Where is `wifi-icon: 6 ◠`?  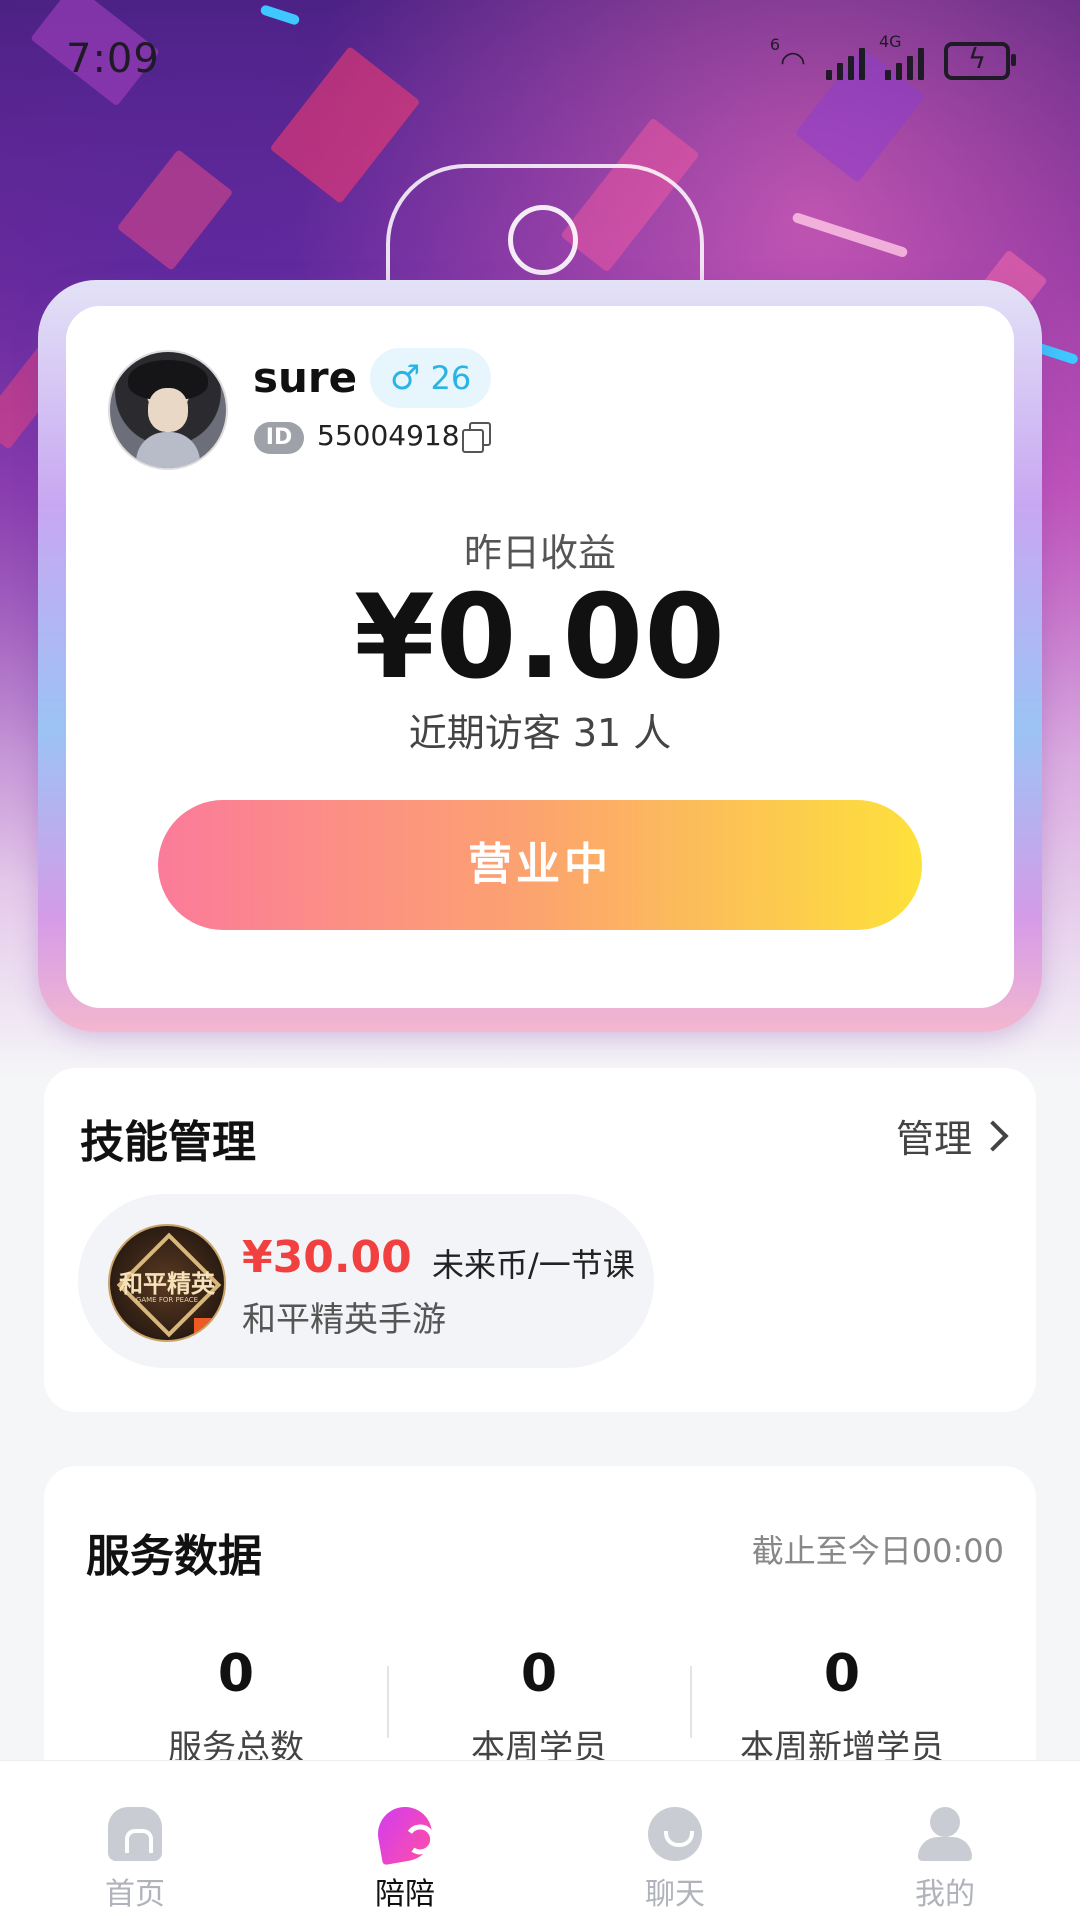
wifi-icon: 6 ◠ is located at coordinates (787, 57).